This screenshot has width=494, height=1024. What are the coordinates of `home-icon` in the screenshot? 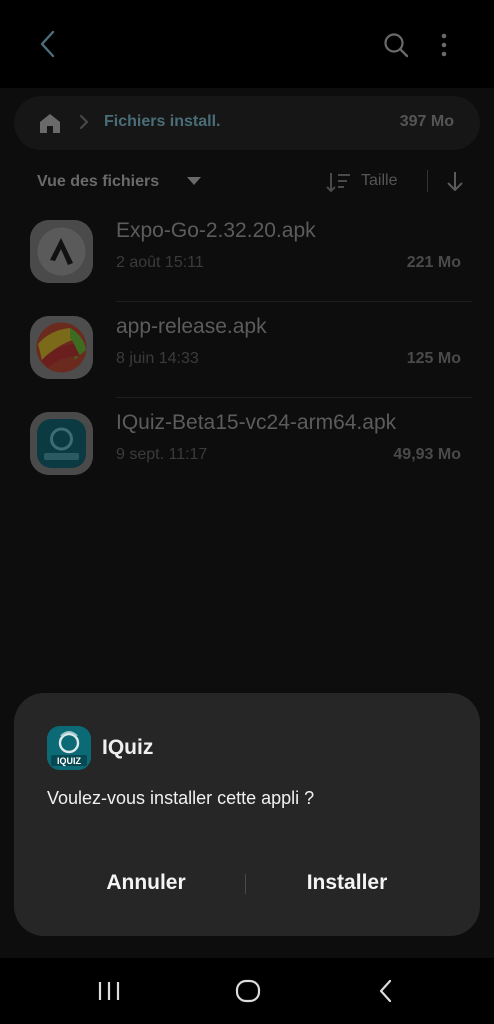 It's located at (50, 123).